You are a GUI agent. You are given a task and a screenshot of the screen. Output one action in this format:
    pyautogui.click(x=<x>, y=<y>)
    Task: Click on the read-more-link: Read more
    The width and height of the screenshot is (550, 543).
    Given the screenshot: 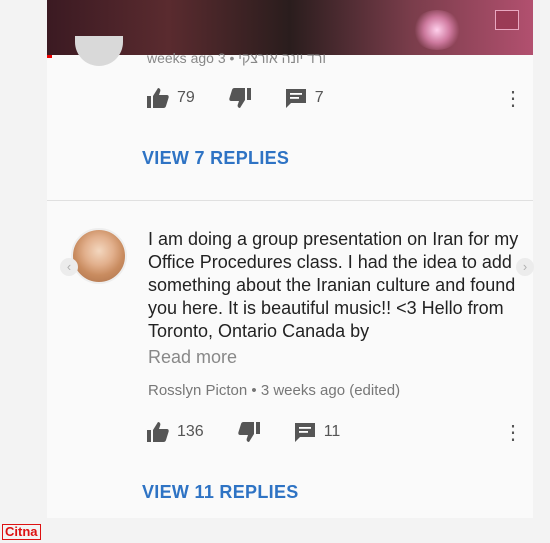 What is the action you would take?
    pyautogui.click(x=192, y=357)
    